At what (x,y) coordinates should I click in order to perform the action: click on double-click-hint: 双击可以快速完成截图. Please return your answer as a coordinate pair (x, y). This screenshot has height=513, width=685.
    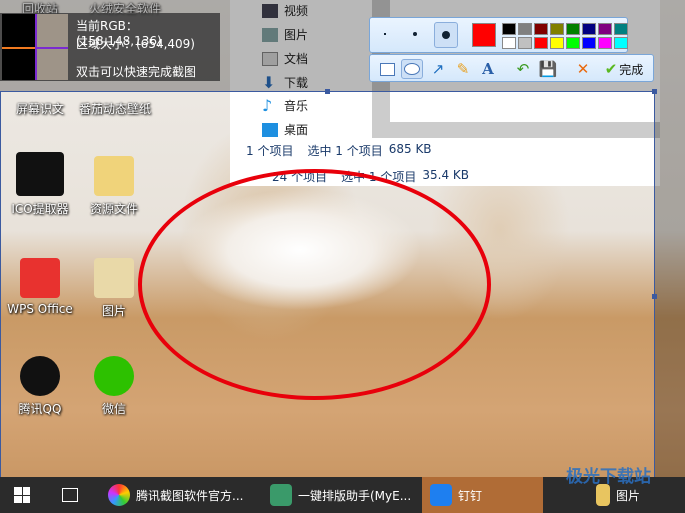
    Looking at the image, I should click on (136, 72).